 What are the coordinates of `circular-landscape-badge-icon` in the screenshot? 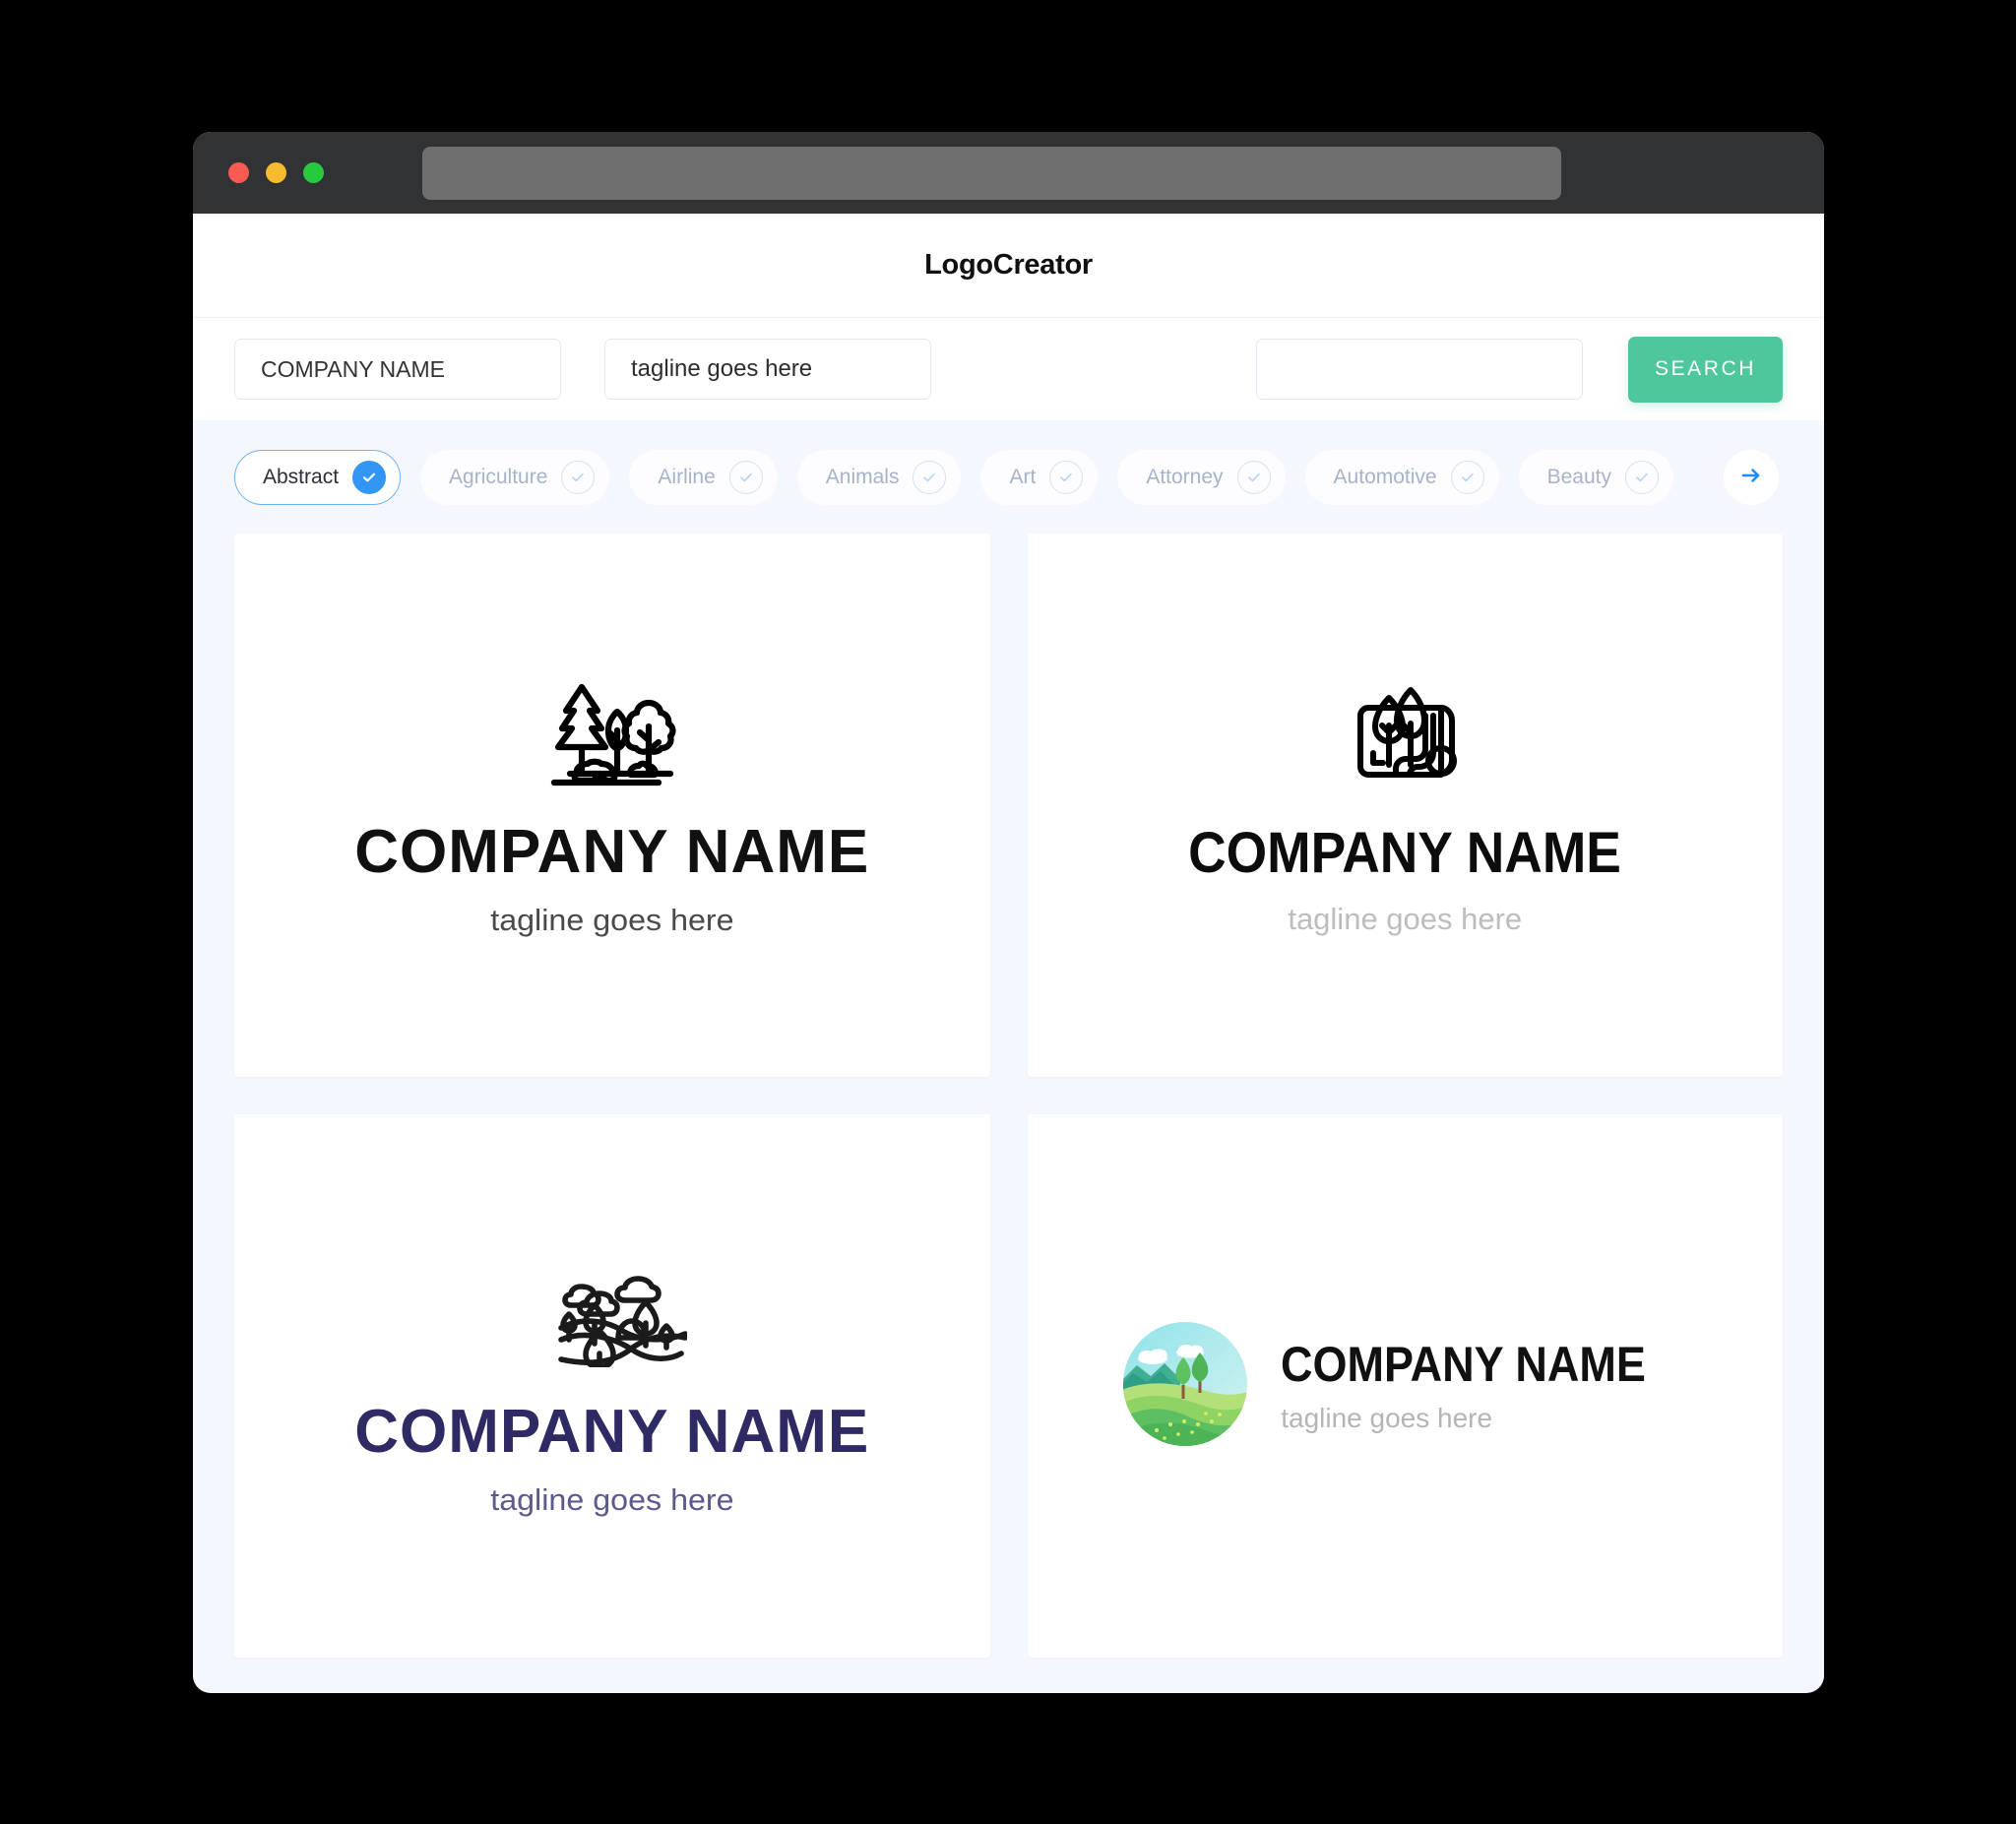 It's located at (1185, 1386).